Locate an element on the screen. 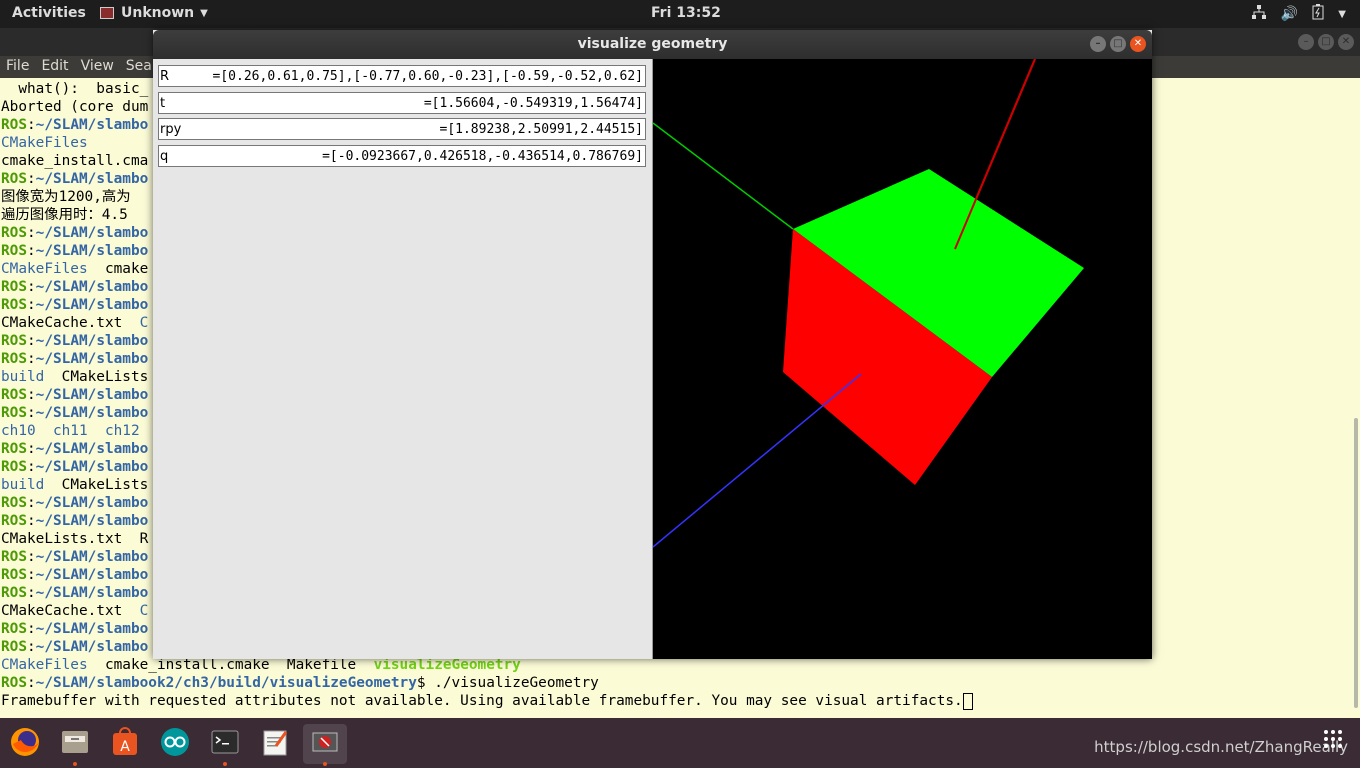  terminal-line: CMakeFiles cmake is located at coordinates (74, 269).